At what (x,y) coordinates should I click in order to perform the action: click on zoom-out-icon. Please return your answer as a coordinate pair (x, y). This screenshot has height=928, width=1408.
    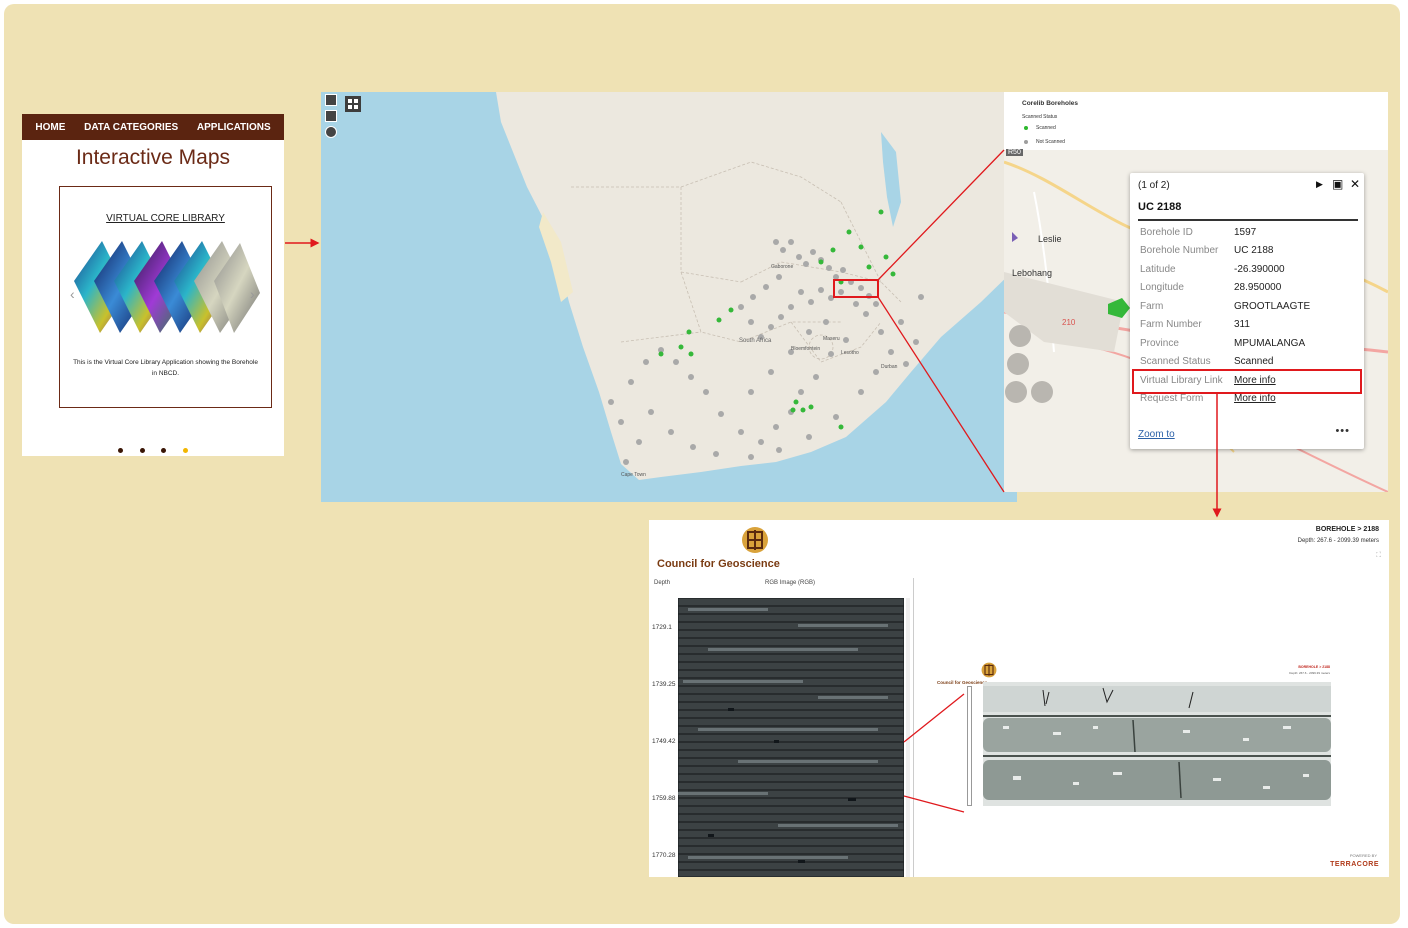
    Looking at the image, I should click on (331, 100).